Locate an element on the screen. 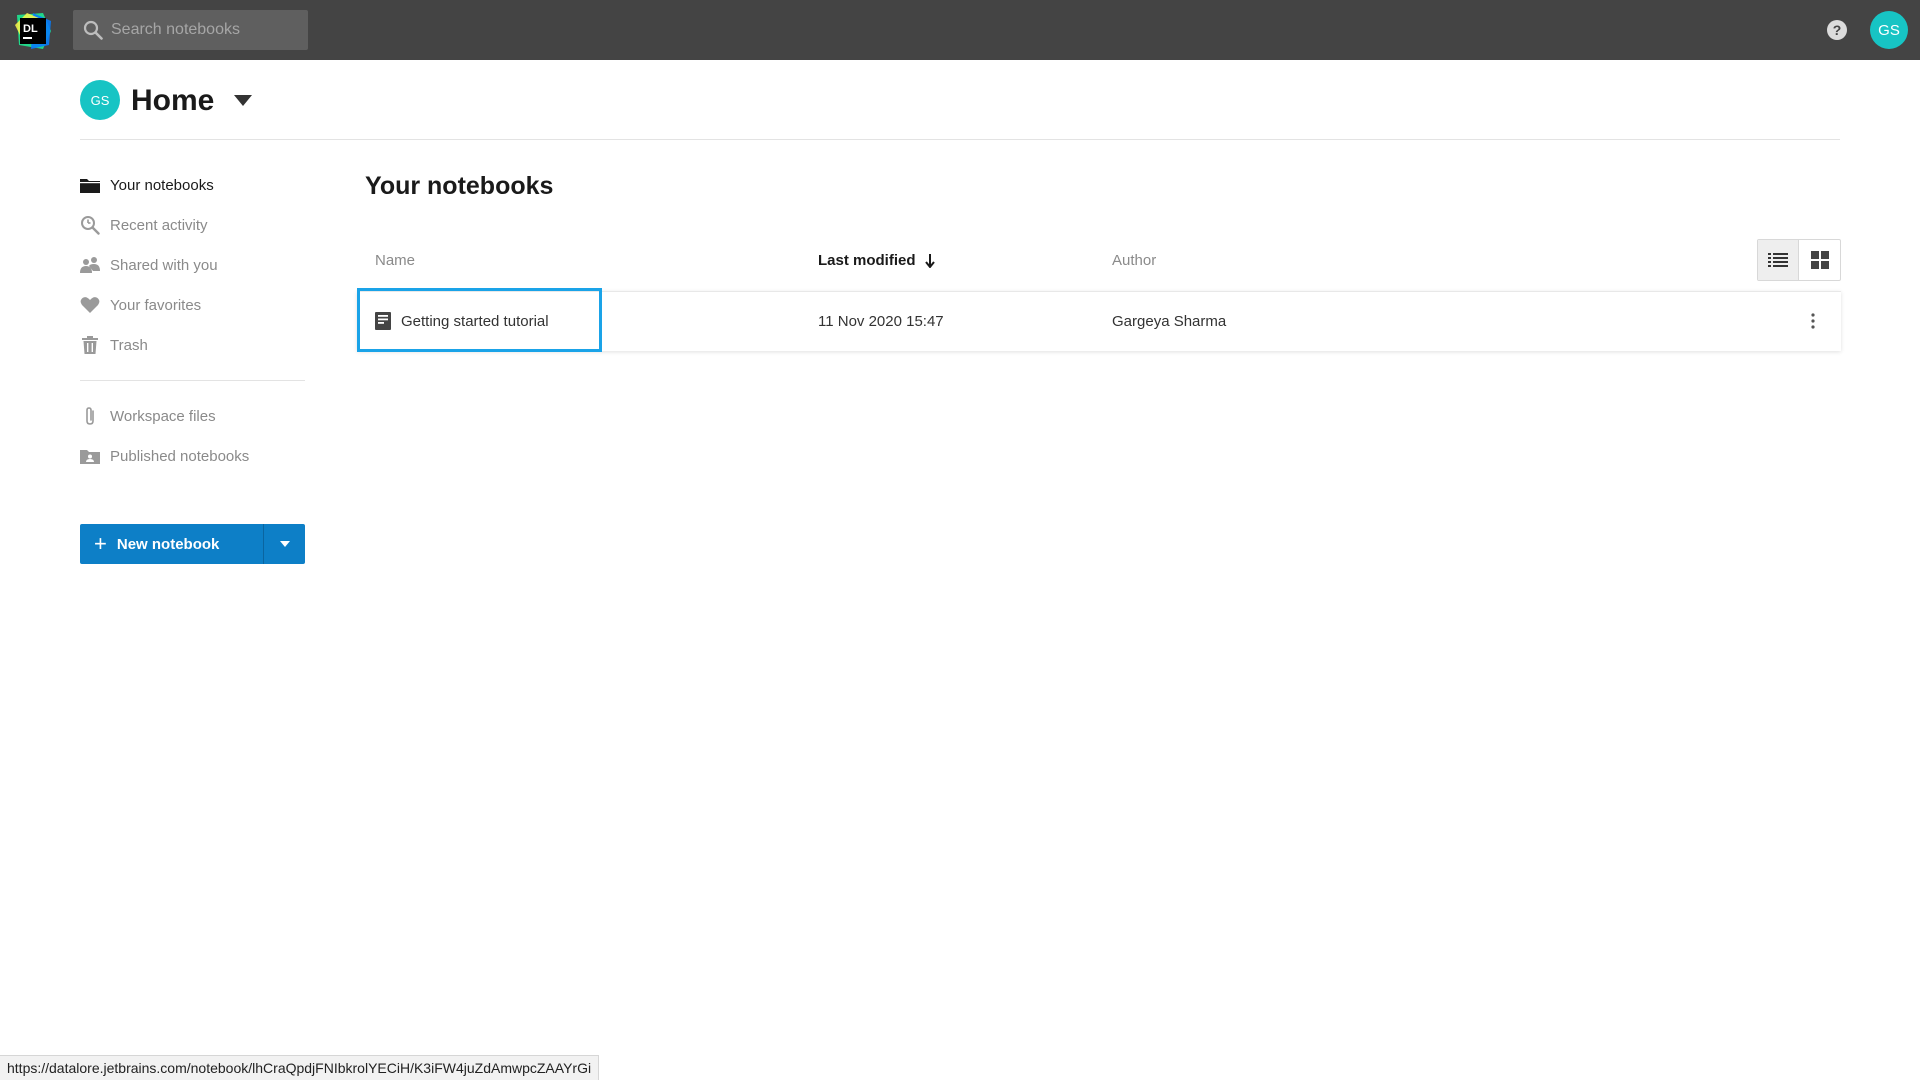  column-header-last-modified: Last modified is located at coordinates (876, 260).